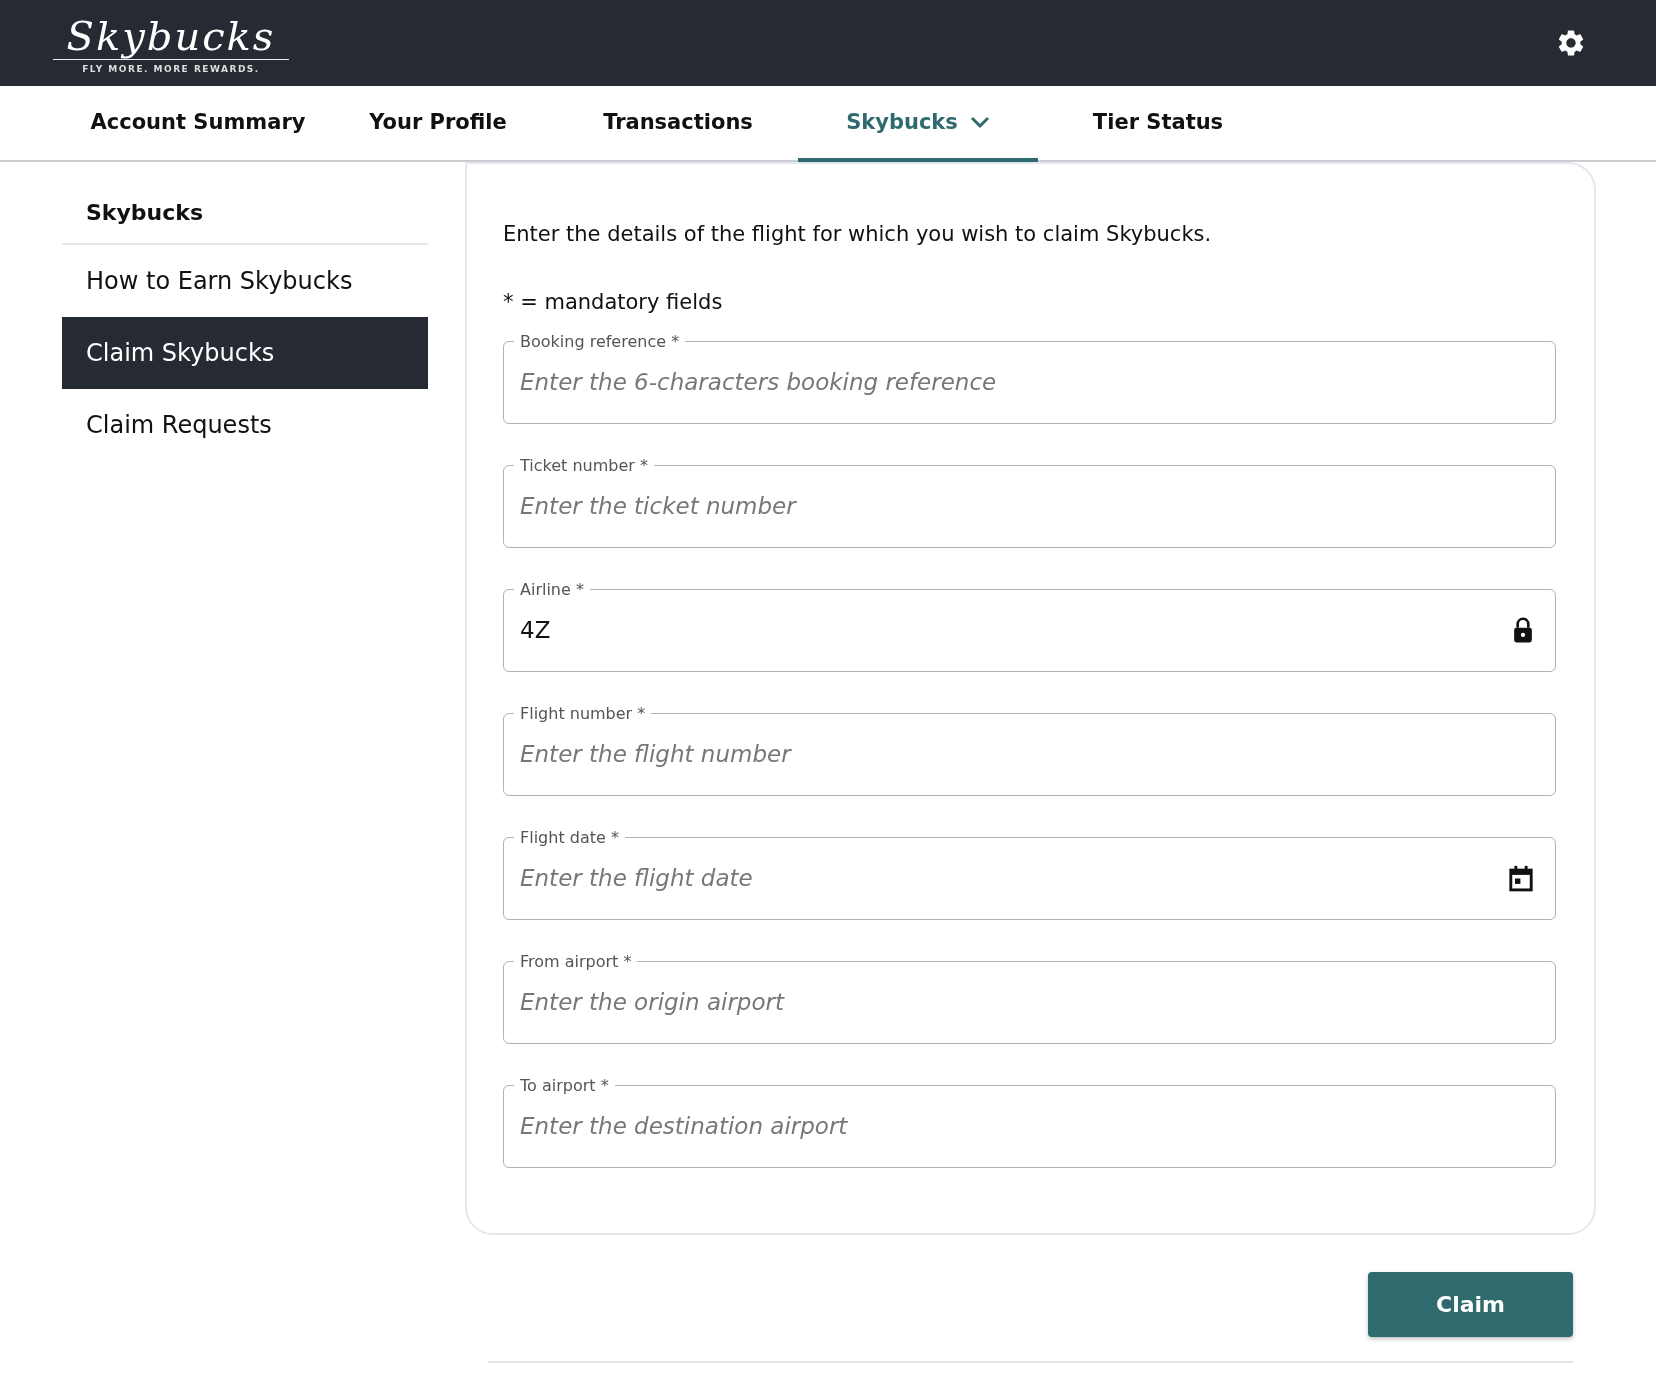 The image size is (1656, 1394). I want to click on field-label: Airline *, so click(552, 589).